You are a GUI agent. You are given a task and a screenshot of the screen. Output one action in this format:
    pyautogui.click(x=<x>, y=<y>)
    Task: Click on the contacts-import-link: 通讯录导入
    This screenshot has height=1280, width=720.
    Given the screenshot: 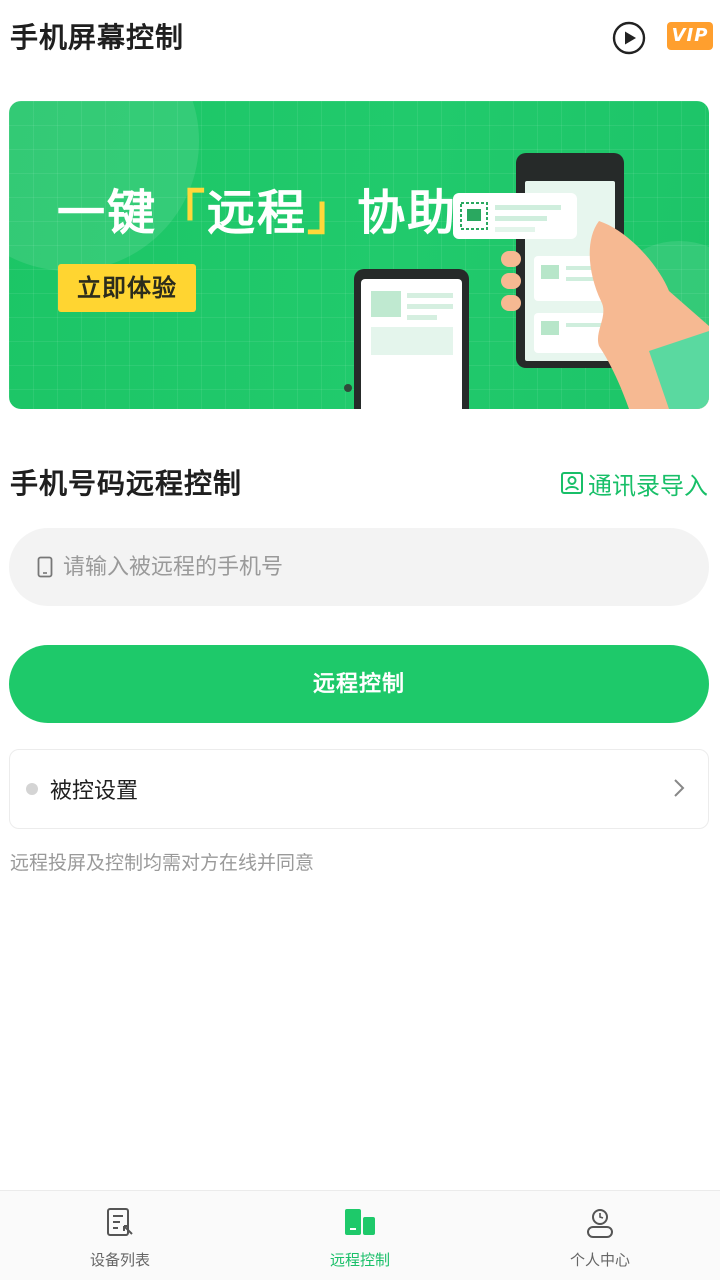 What is the action you would take?
    pyautogui.click(x=634, y=483)
    